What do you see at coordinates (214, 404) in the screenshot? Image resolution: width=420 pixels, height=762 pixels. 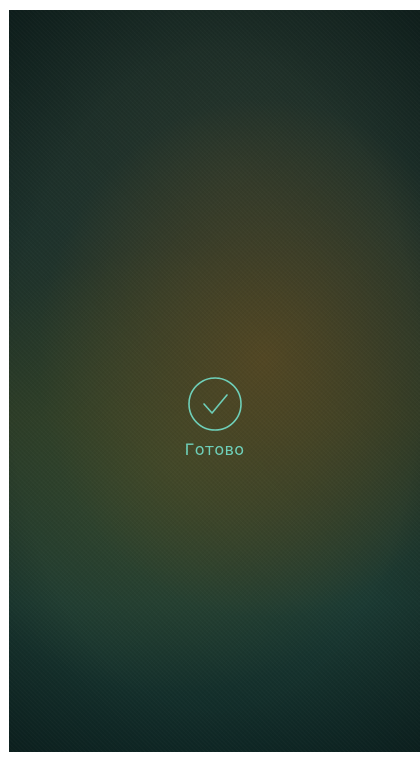 I see `check-circle-icon` at bounding box center [214, 404].